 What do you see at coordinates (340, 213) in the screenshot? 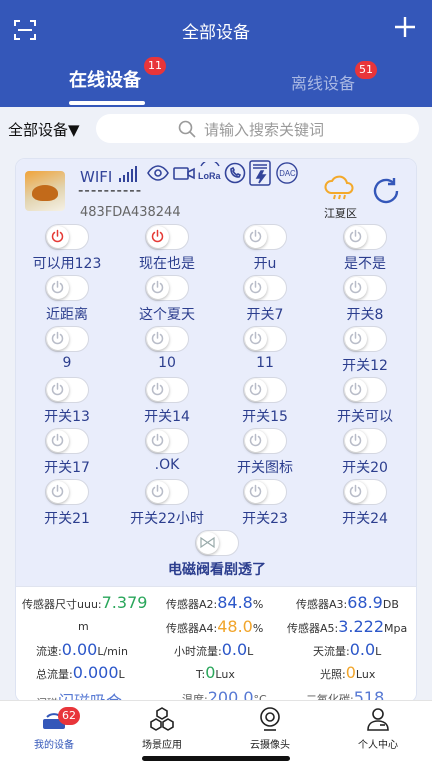
I see `weather-district: 江夏区` at bounding box center [340, 213].